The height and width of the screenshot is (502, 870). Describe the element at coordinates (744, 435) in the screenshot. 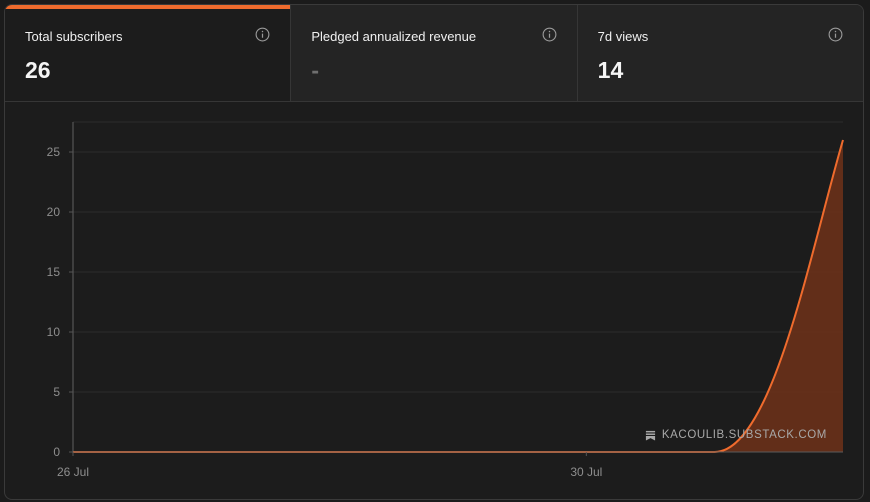

I see `watermark-text: KACOULIB.SUBSTACK.COM` at that location.